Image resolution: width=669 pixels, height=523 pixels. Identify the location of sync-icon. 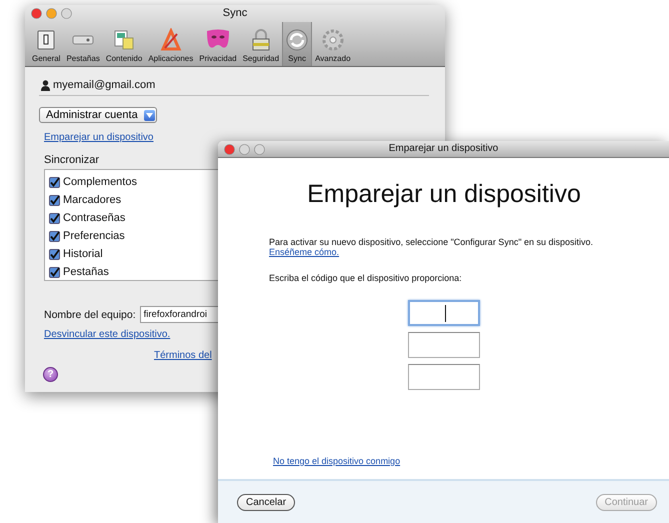
(297, 40).